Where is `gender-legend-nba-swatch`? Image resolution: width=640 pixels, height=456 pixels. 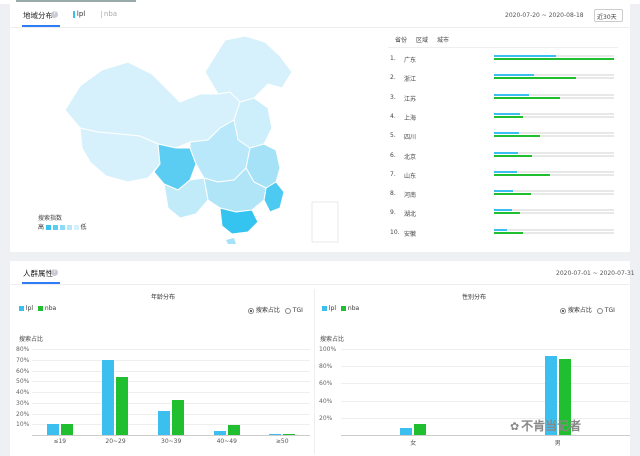 gender-legend-nba-swatch is located at coordinates (343, 308).